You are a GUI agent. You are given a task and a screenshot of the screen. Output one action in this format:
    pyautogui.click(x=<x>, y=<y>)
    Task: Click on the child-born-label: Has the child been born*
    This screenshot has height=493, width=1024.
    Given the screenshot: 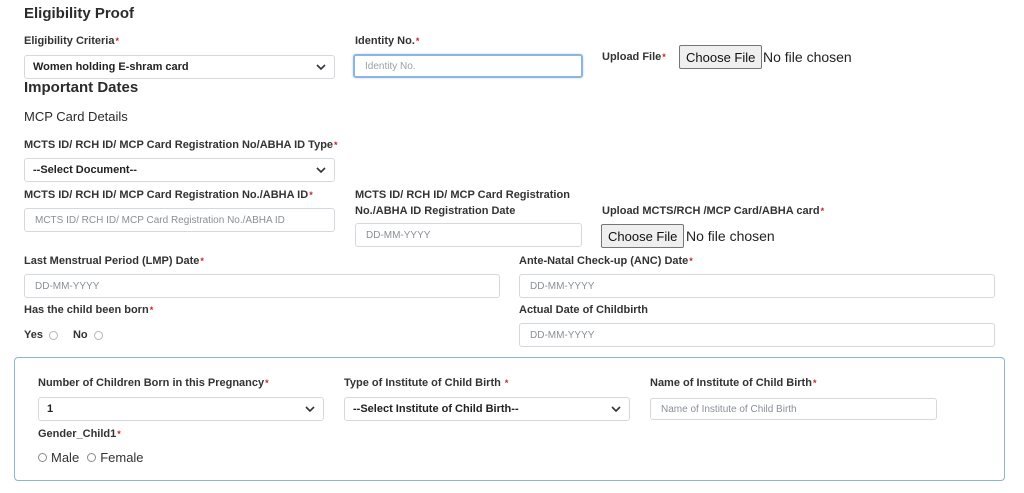 What is the action you would take?
    pyautogui.click(x=89, y=310)
    